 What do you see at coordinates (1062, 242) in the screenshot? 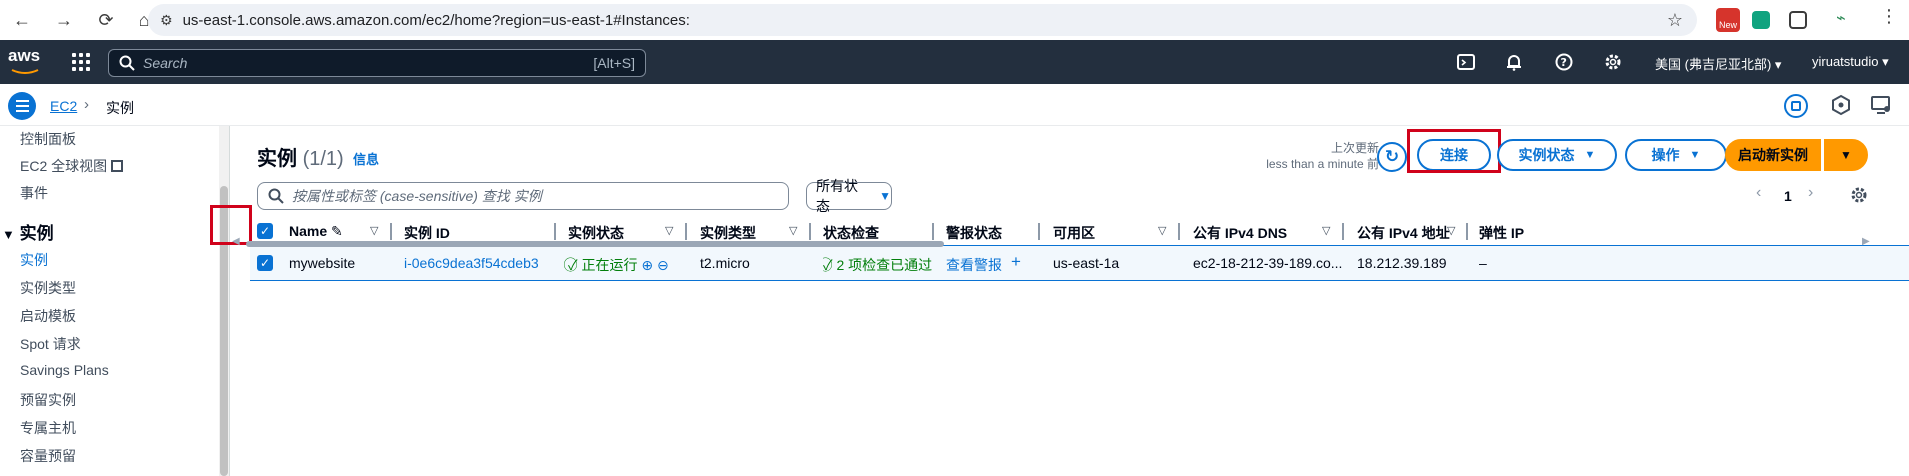
I see `table-horizontal-scrollbar: ◀ ▶` at bounding box center [1062, 242].